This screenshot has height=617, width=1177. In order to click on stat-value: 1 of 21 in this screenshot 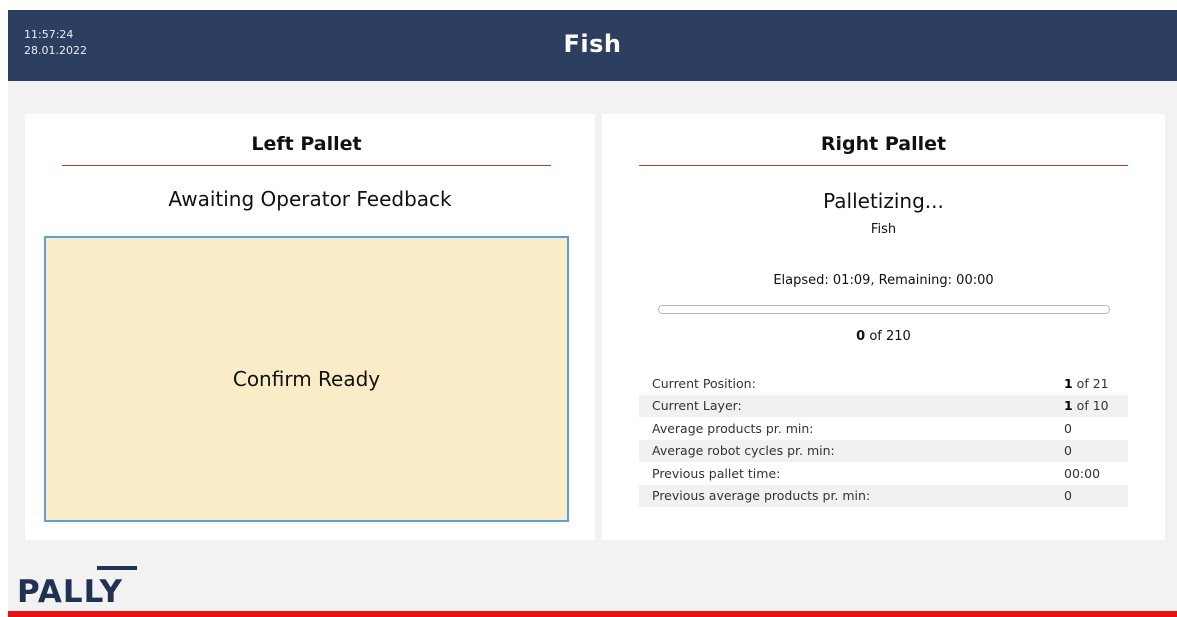, I will do `click(1086, 383)`.